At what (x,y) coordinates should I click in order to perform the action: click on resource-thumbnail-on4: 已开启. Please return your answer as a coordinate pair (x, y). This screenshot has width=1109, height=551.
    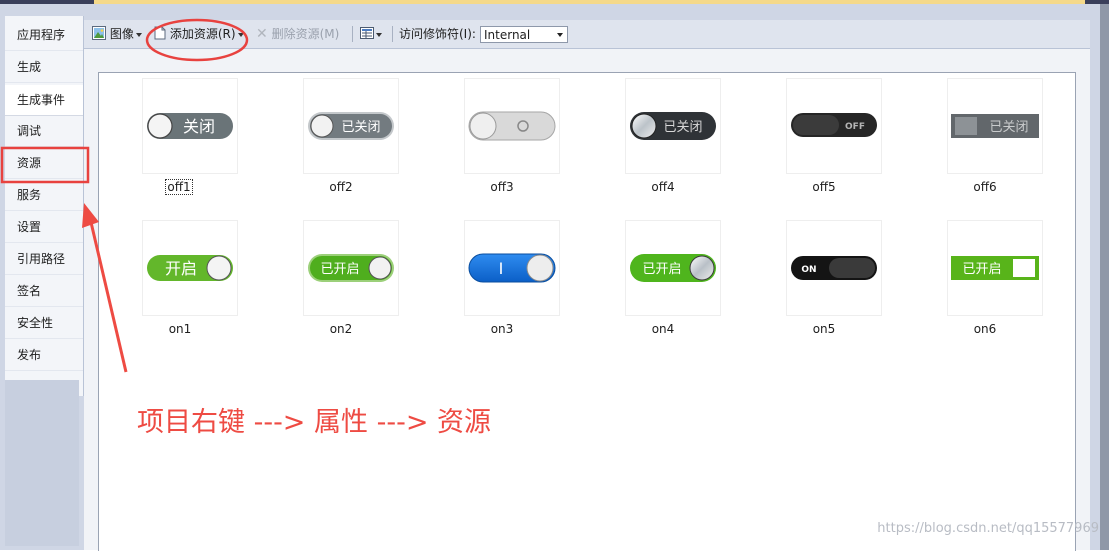
    Looking at the image, I should click on (673, 268).